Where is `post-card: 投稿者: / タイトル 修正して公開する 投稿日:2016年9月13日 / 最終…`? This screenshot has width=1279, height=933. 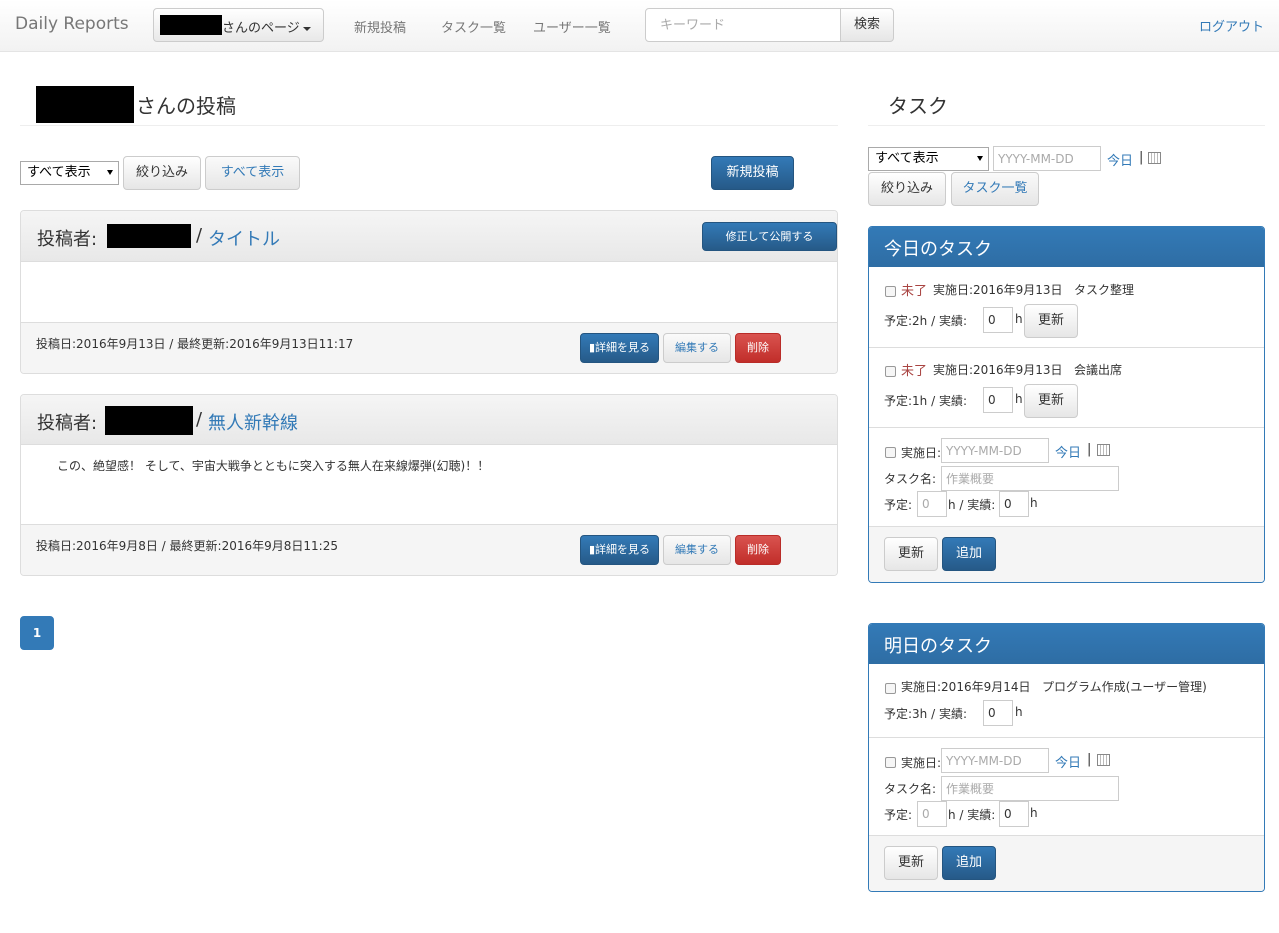
post-card: 投稿者: / タイトル 修正して公開する 投稿日:2016年9月13日 / 最終… is located at coordinates (429, 292).